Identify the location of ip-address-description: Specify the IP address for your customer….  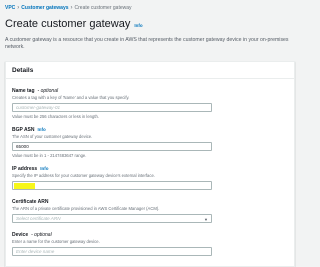
(83, 175).